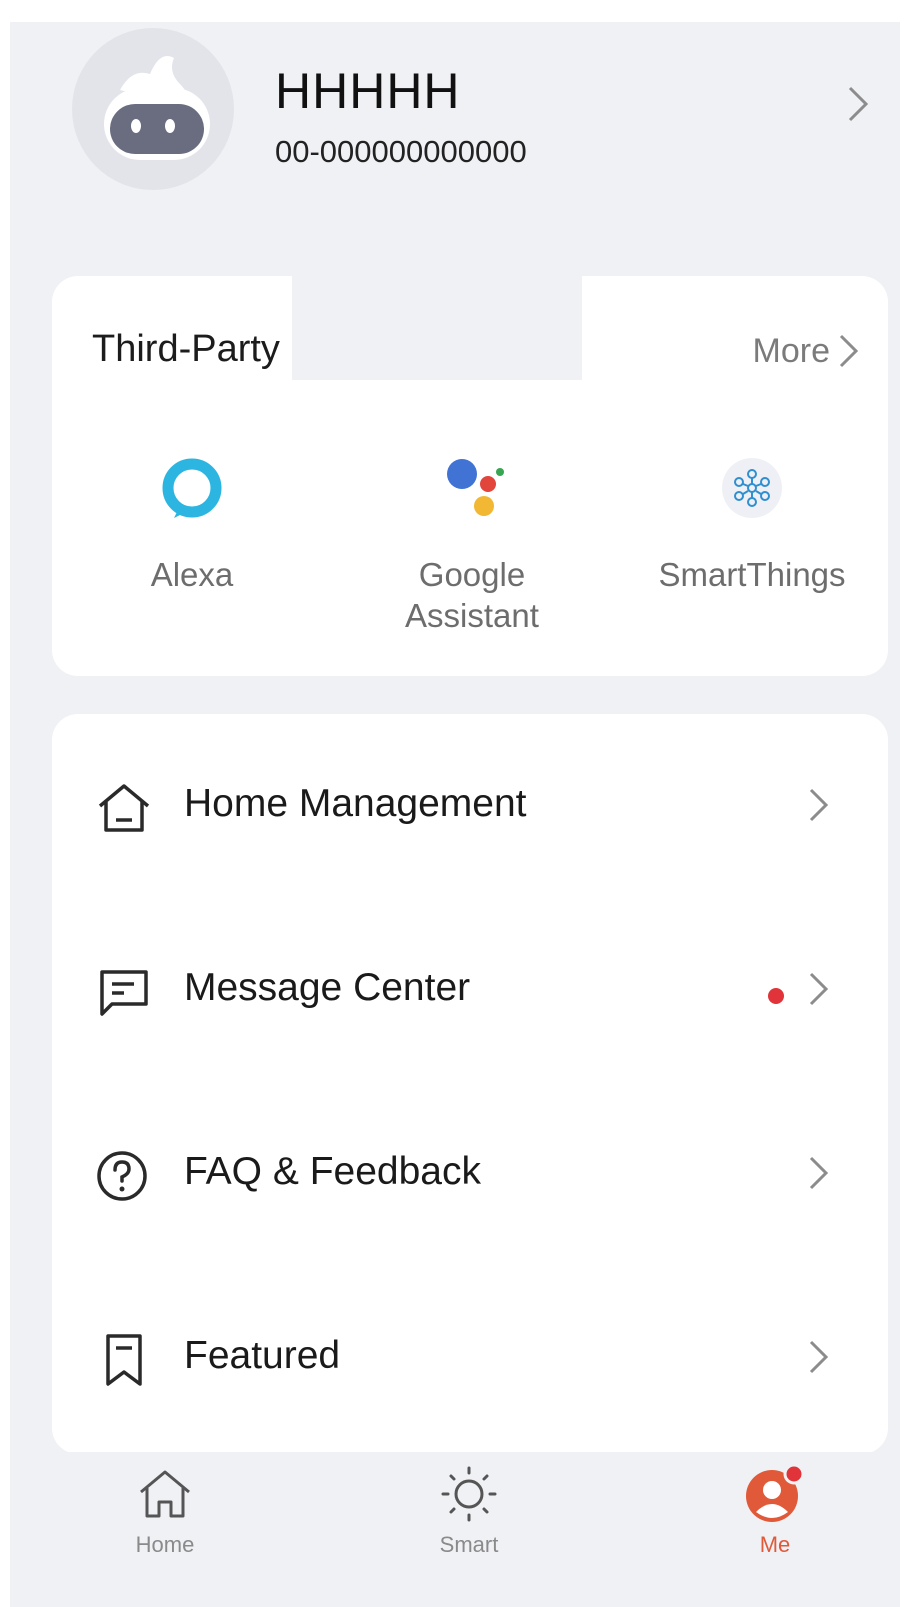 This screenshot has width=919, height=1607. I want to click on menu-item-message-center: Message Center, so click(470, 990).